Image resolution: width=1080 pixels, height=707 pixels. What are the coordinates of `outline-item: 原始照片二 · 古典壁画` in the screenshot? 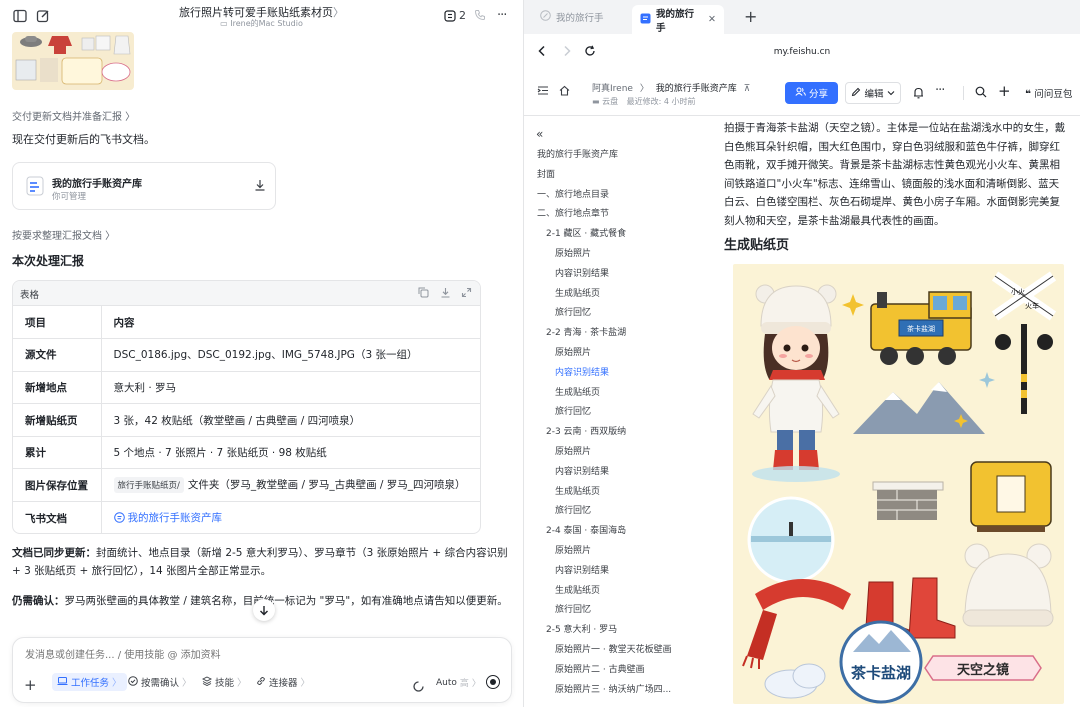 It's located at (600, 668).